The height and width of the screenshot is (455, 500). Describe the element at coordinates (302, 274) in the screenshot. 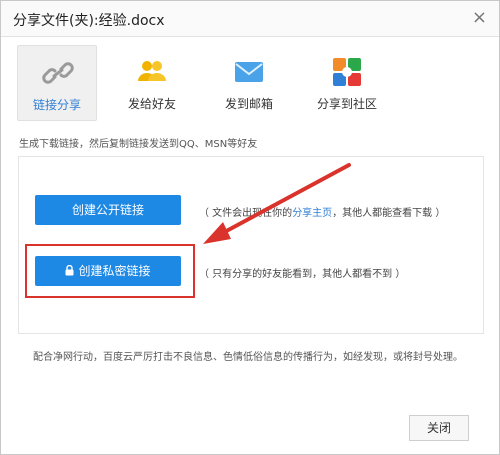

I see `private-link-description: （ 只有分享的好友能看到，其他人都看不到 ）` at that location.